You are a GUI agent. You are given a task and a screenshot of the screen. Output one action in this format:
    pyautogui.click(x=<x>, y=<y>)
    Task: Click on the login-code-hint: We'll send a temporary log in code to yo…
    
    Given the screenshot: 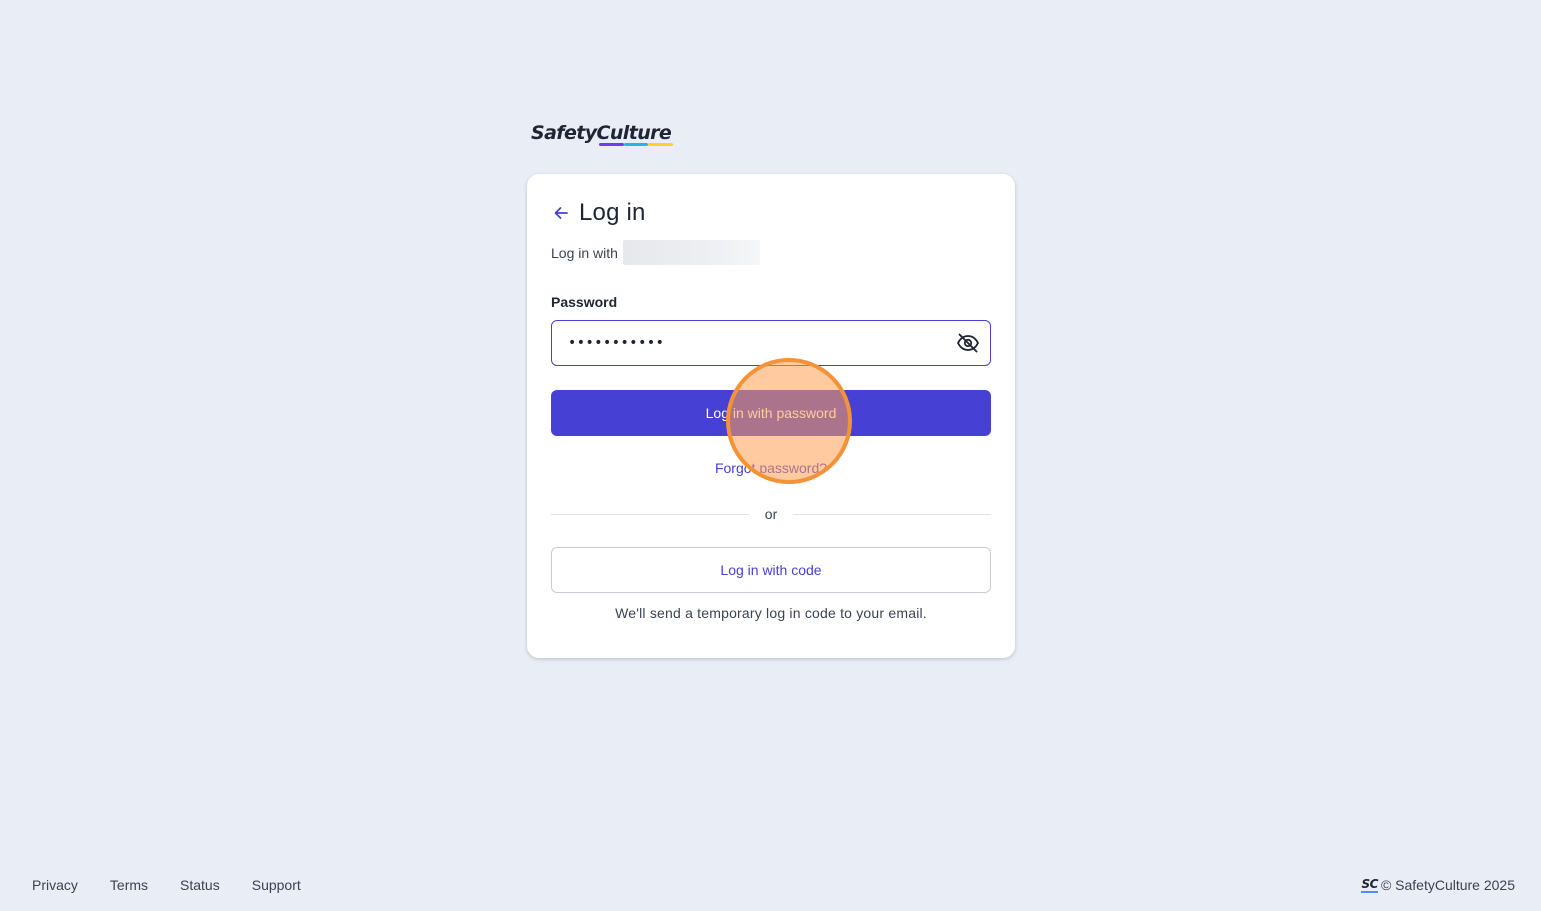 What is the action you would take?
    pyautogui.click(x=771, y=613)
    